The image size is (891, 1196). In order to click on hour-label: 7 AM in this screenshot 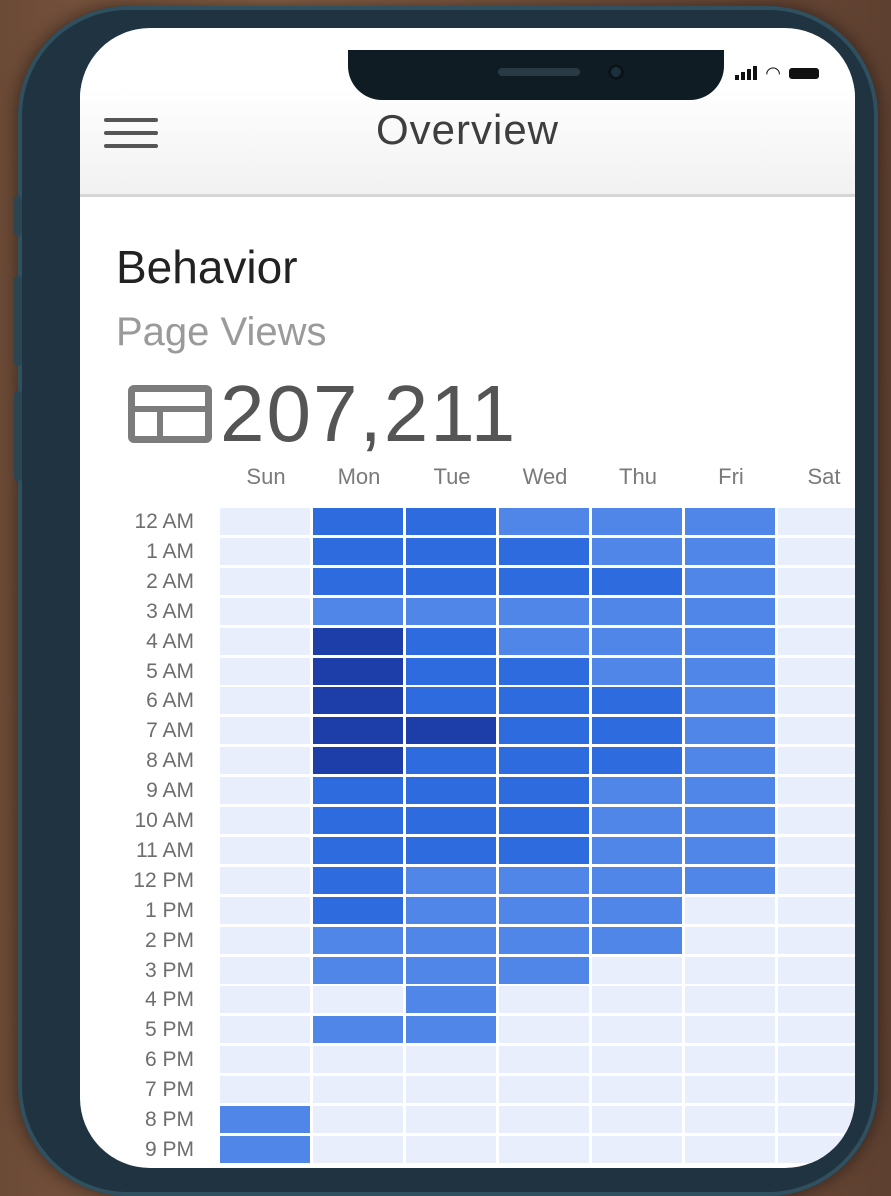, I will do `click(170, 731)`.